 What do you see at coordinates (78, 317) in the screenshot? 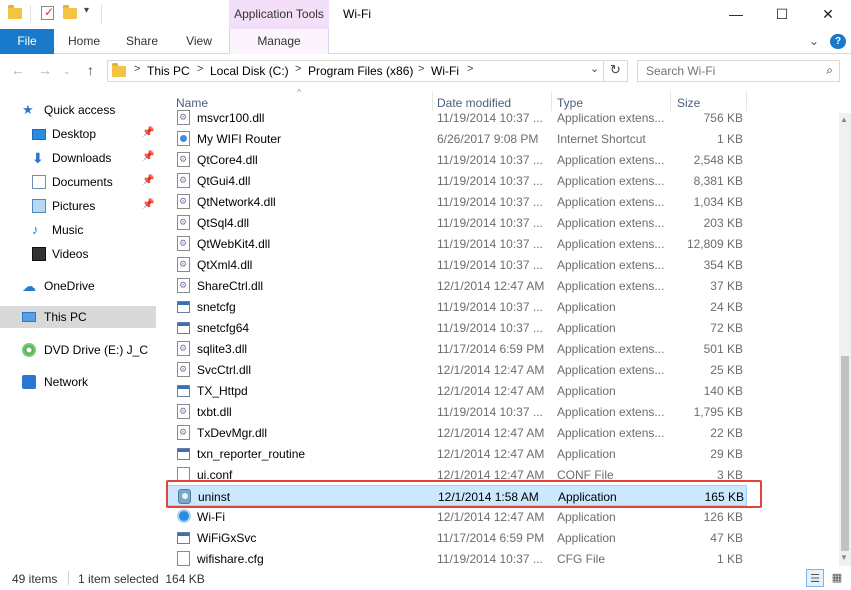
I see `nav-item-this-pc: This PC` at bounding box center [78, 317].